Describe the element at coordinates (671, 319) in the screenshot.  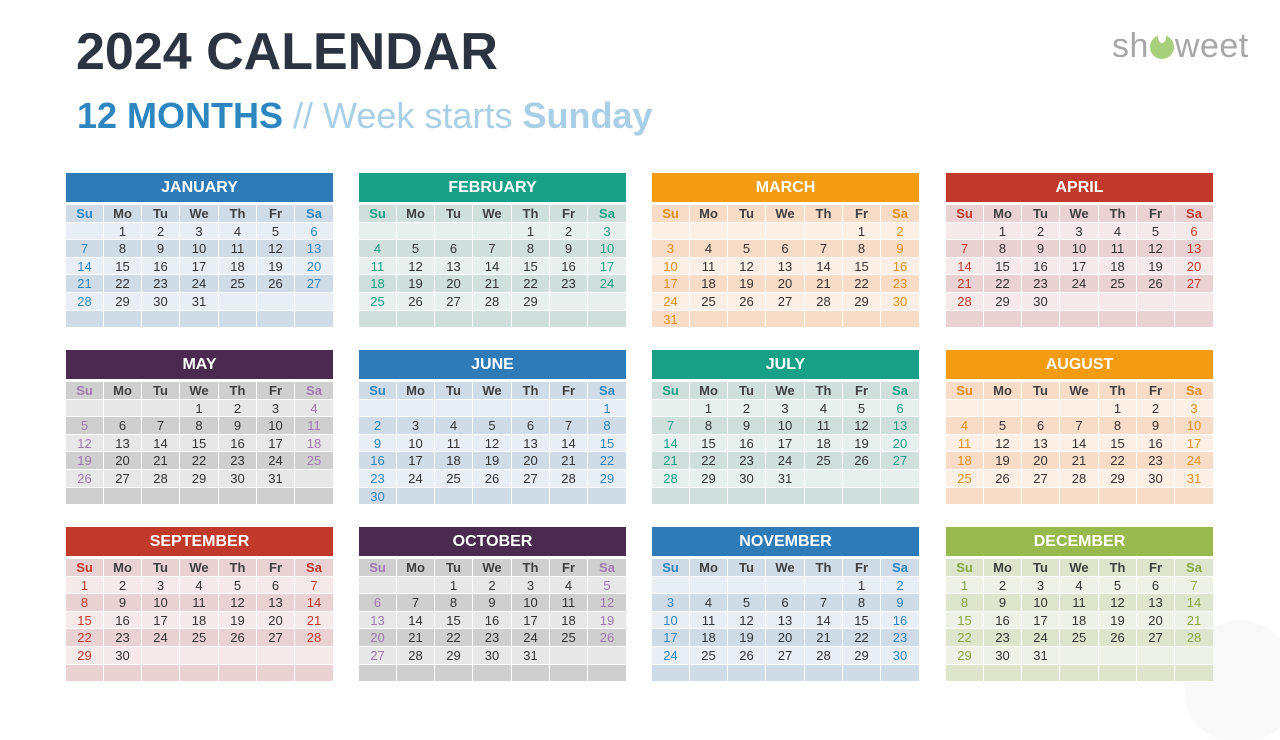
I see `day-cell: 31` at that location.